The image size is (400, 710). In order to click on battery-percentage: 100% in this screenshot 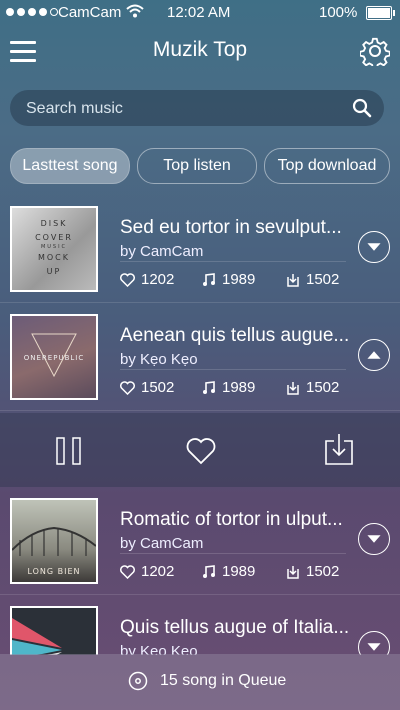, I will do `click(338, 12)`.